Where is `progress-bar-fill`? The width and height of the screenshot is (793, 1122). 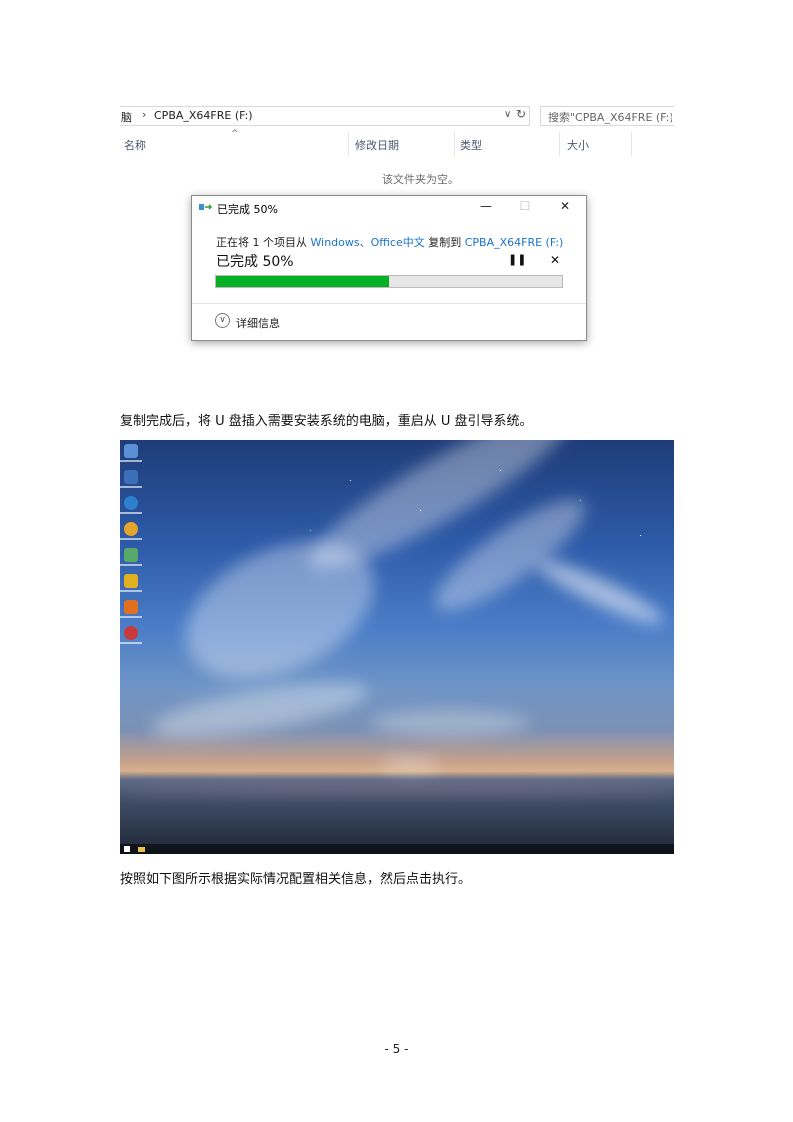 progress-bar-fill is located at coordinates (302, 281).